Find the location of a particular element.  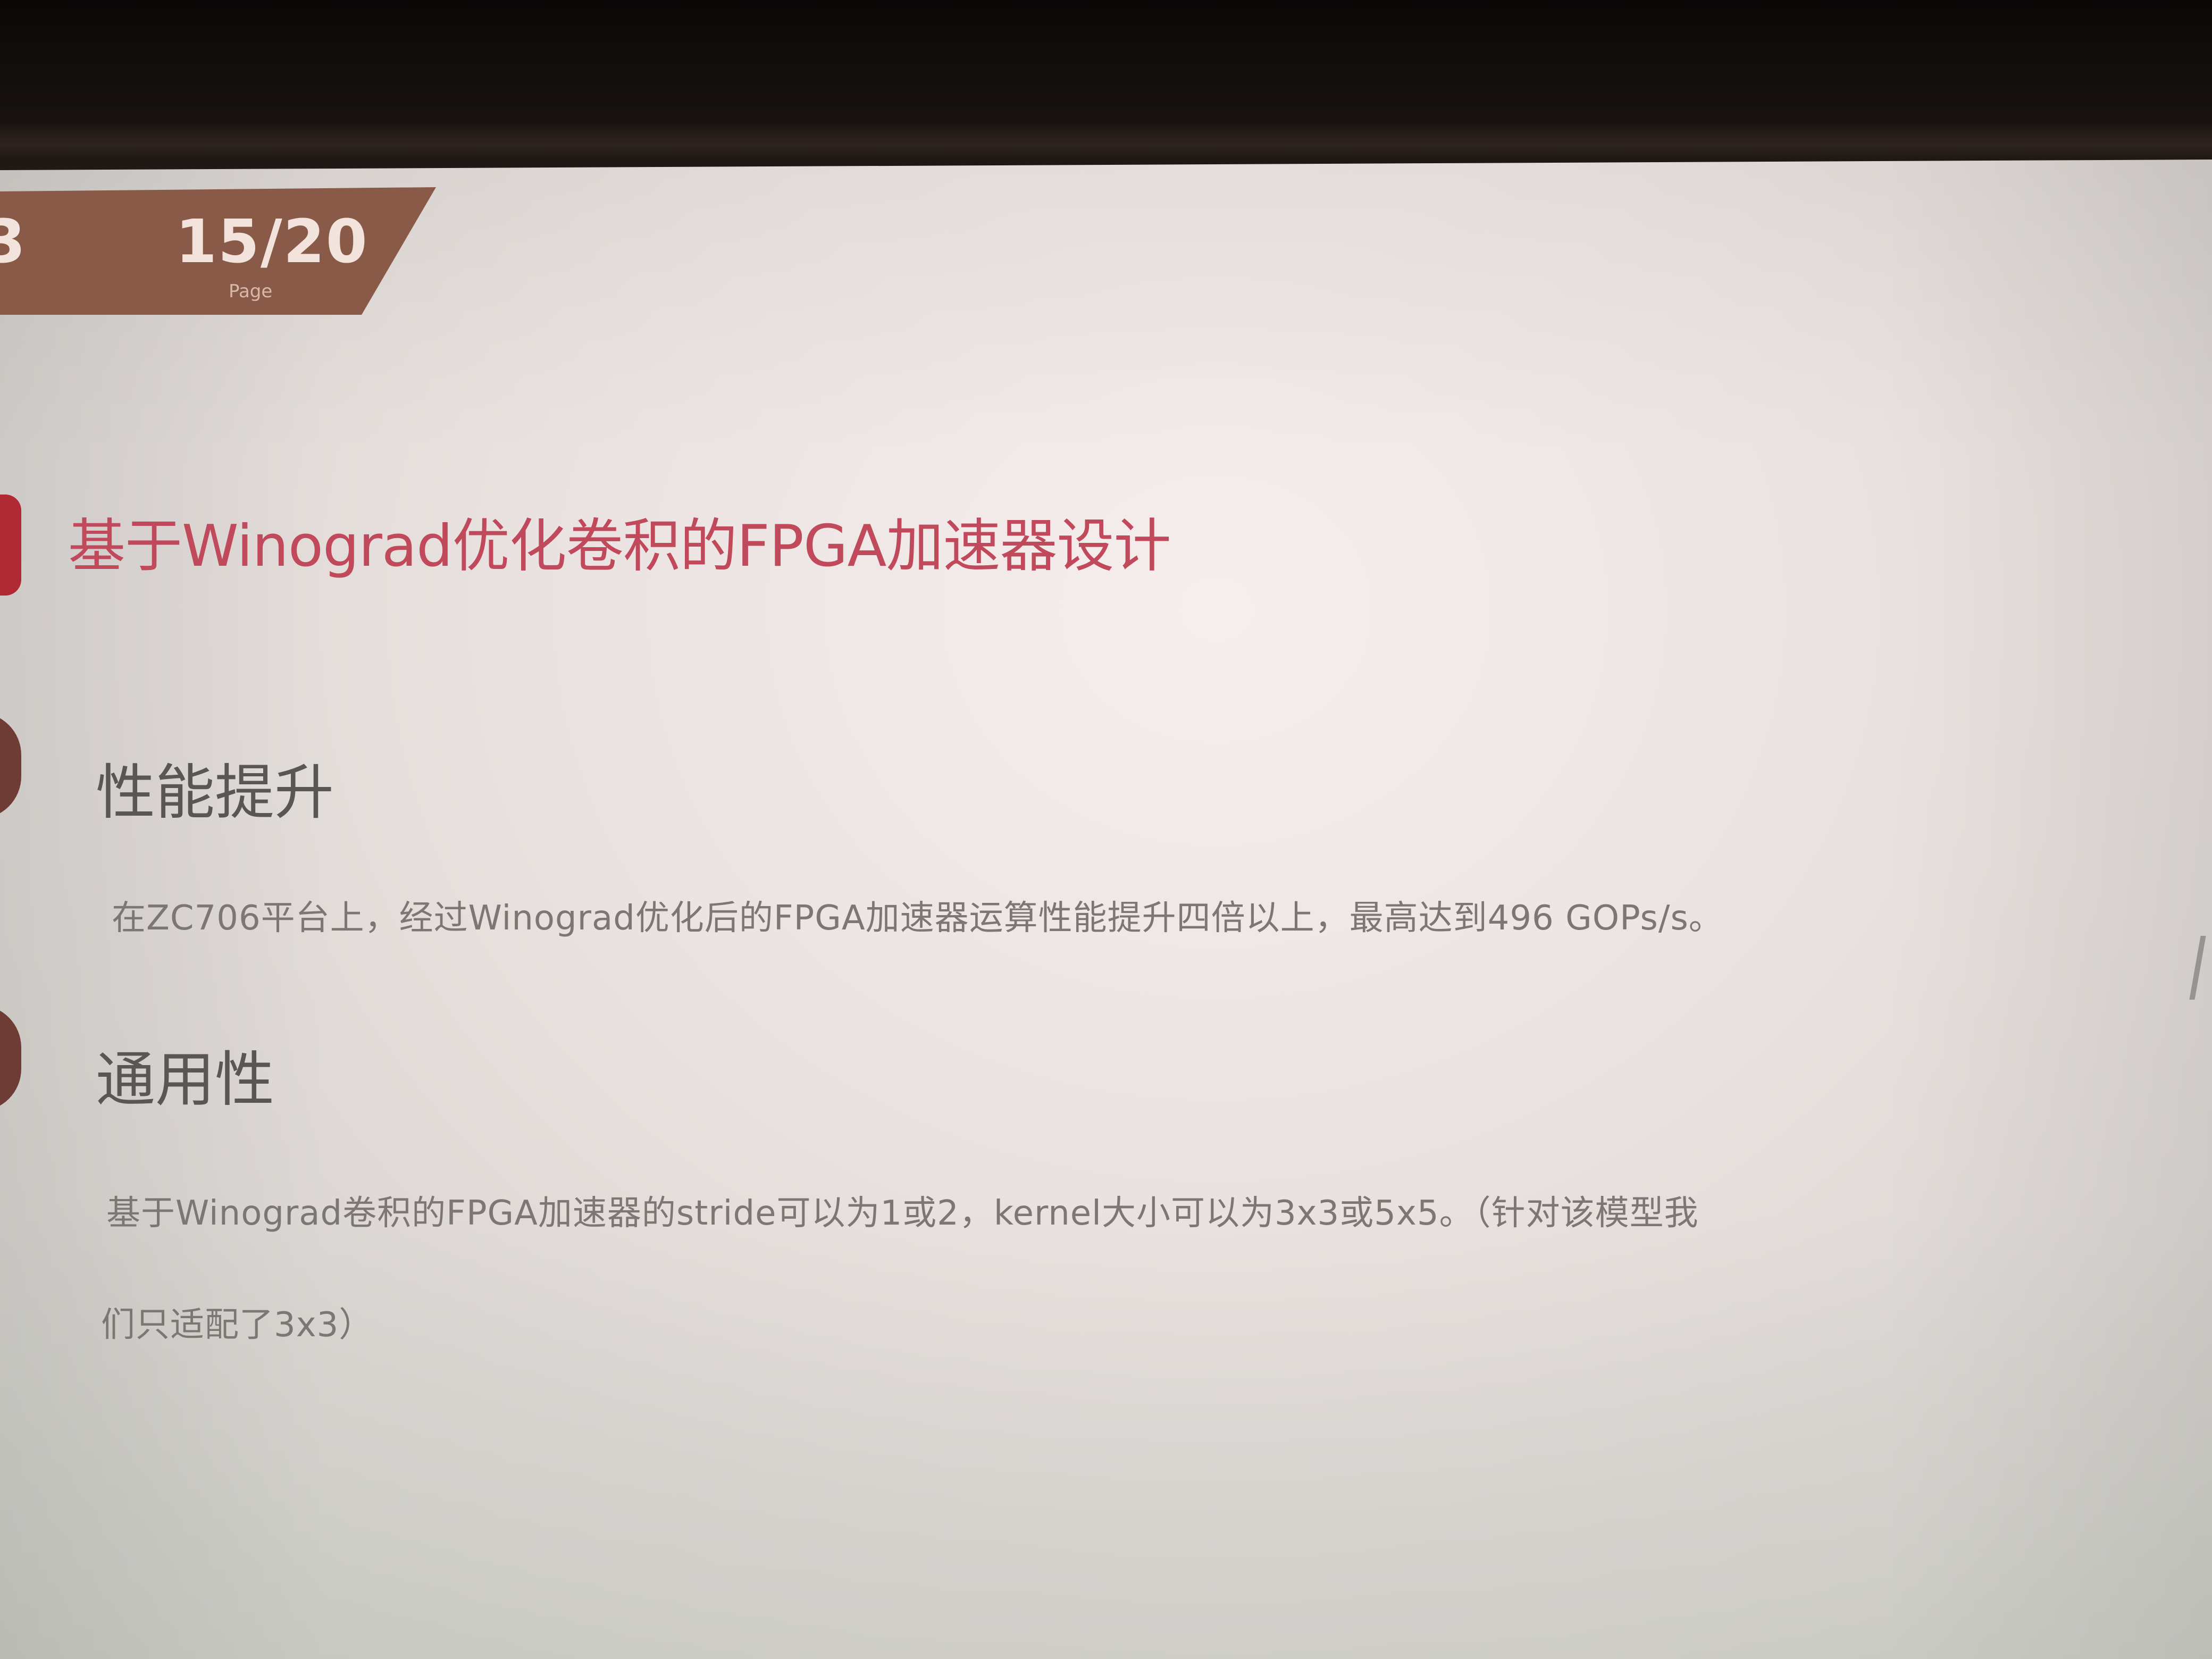

page-indicator-sublabel: Page is located at coordinates (251, 291).